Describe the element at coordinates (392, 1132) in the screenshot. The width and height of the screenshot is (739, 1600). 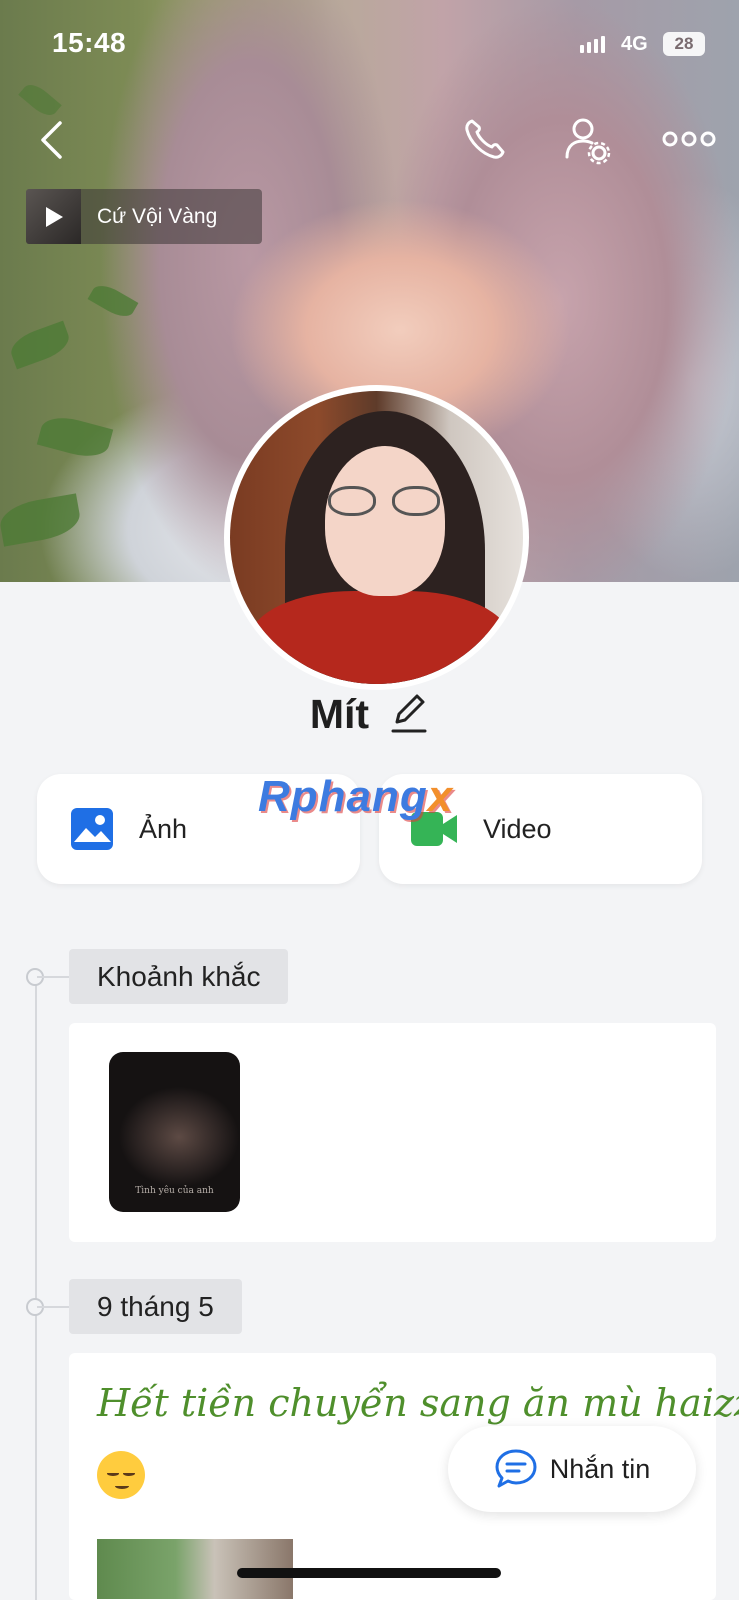
I see `moments-card: Tình yêu của anh` at that location.